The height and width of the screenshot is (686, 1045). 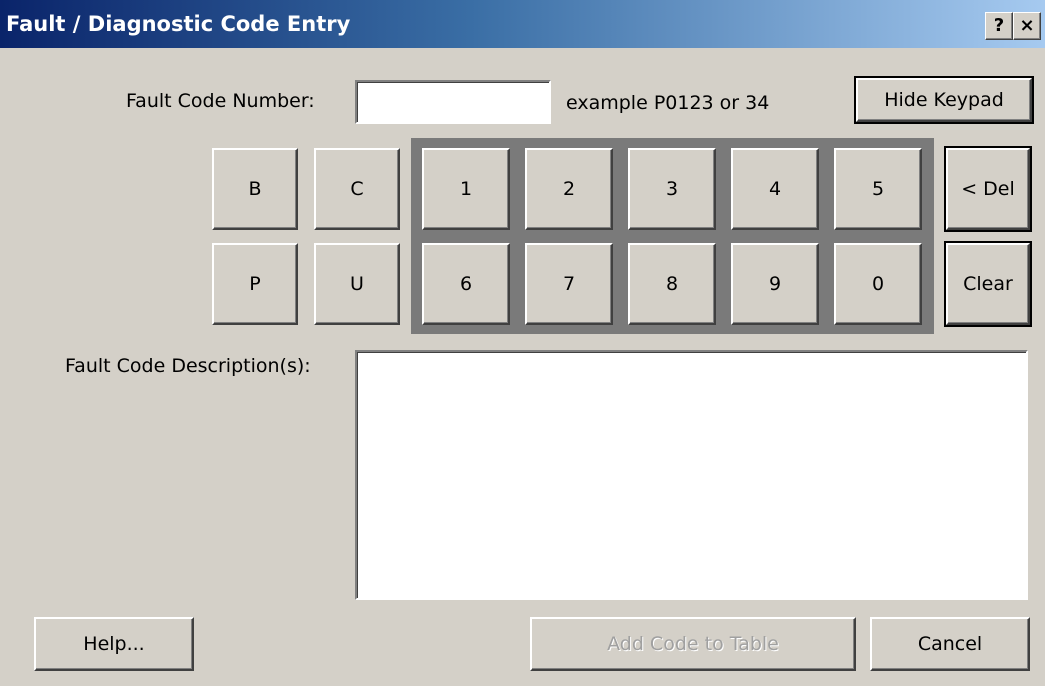 What do you see at coordinates (999, 26) in the screenshot?
I see `help-icon: ?` at bounding box center [999, 26].